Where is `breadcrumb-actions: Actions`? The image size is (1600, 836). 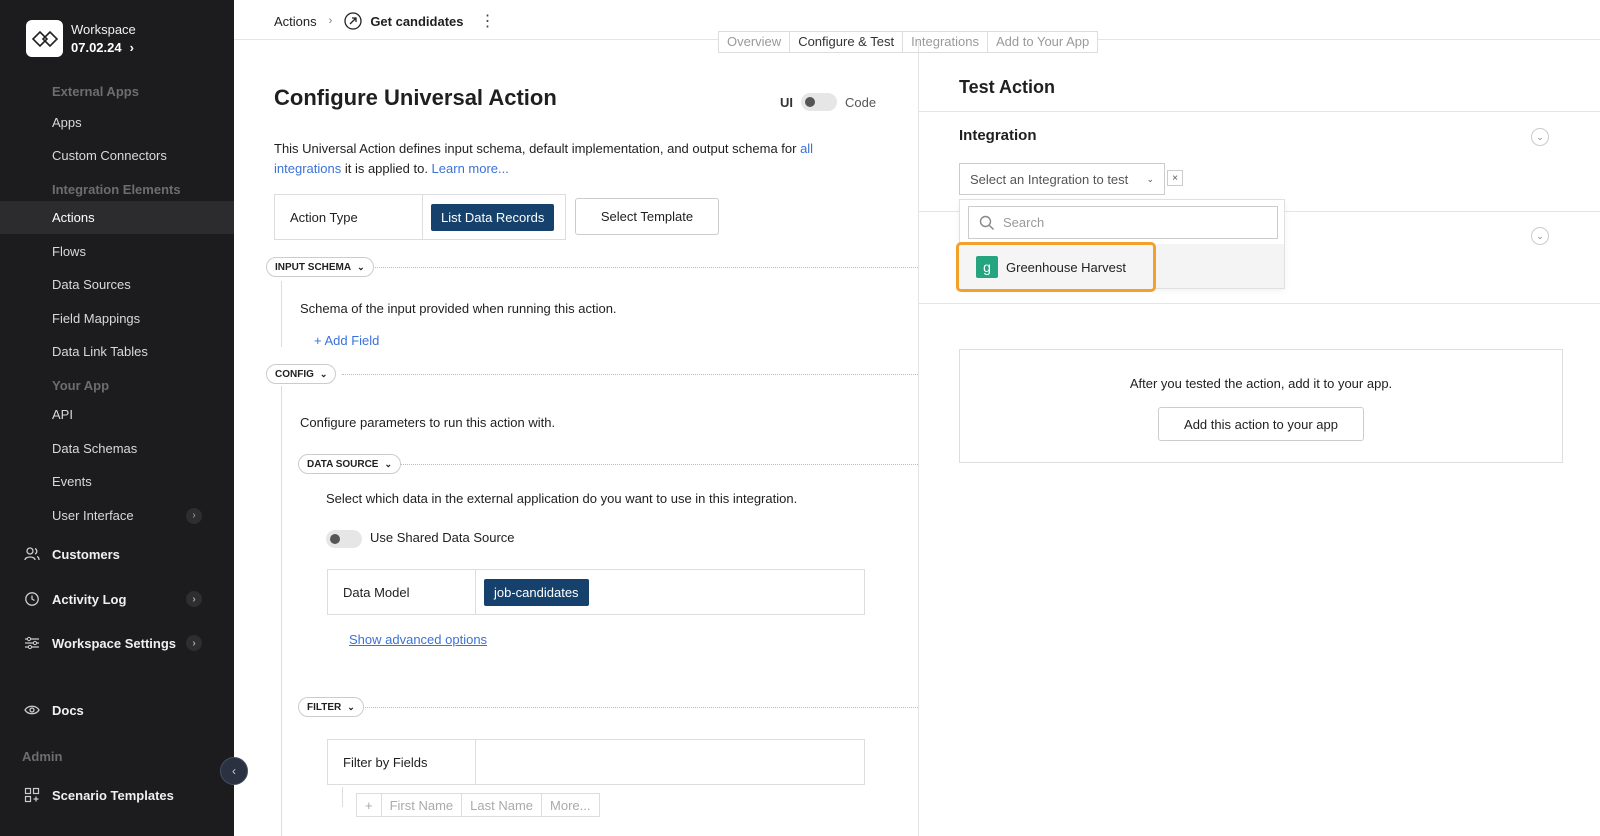 breadcrumb-actions: Actions is located at coordinates (295, 21).